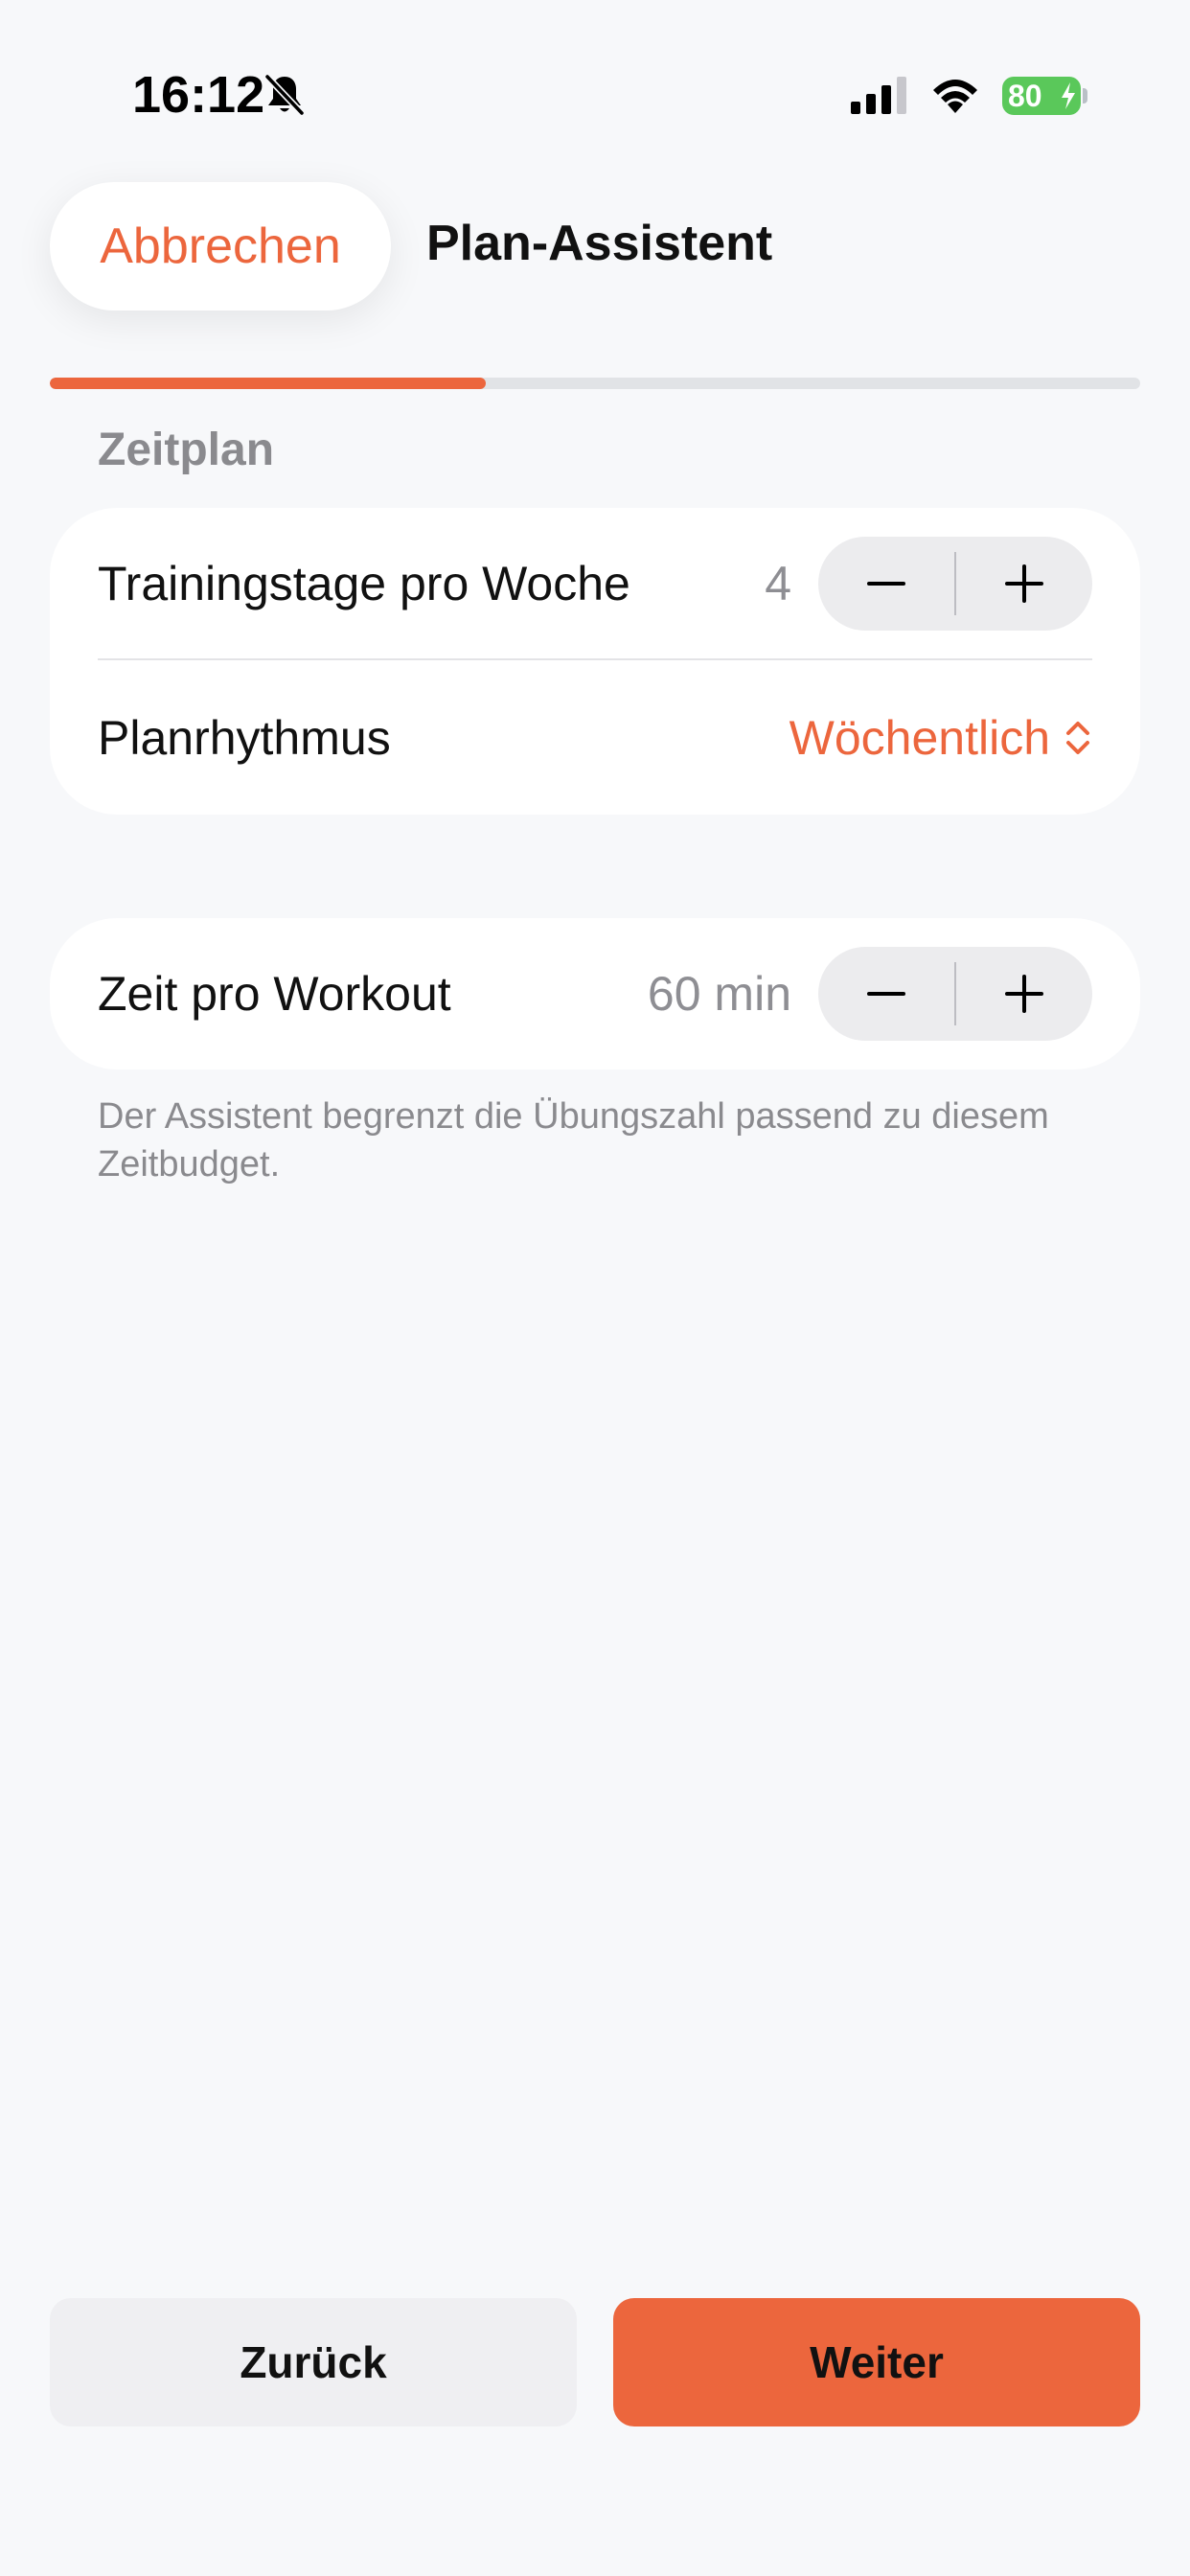  I want to click on section-label: Zeitplan, so click(187, 450).